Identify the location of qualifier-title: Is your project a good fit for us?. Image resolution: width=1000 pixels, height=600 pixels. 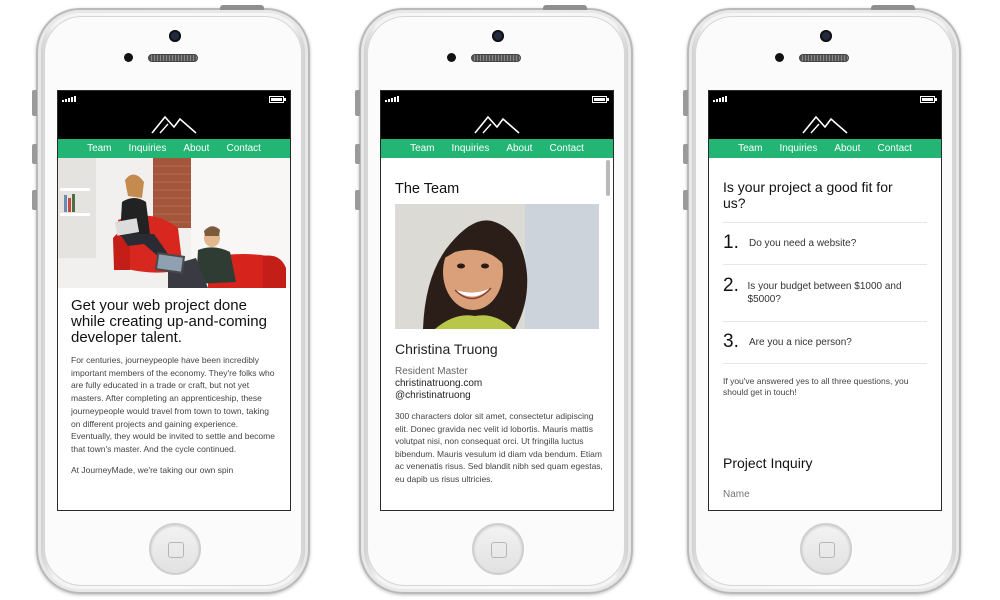
(808, 195).